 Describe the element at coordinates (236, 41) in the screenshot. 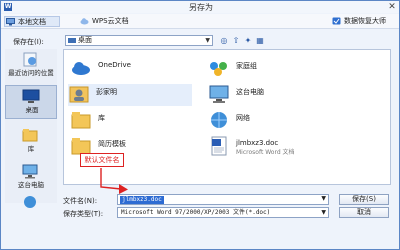

I see `up-folder-icon: ⇧` at that location.